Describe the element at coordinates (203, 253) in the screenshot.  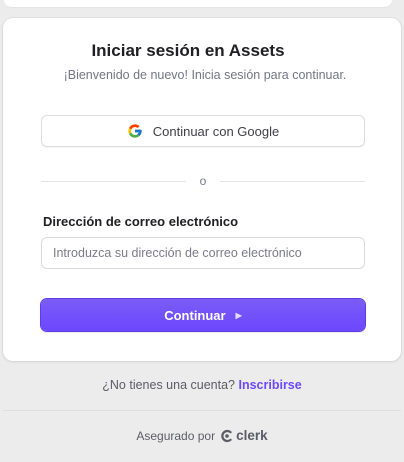
I see `email-field` at that location.